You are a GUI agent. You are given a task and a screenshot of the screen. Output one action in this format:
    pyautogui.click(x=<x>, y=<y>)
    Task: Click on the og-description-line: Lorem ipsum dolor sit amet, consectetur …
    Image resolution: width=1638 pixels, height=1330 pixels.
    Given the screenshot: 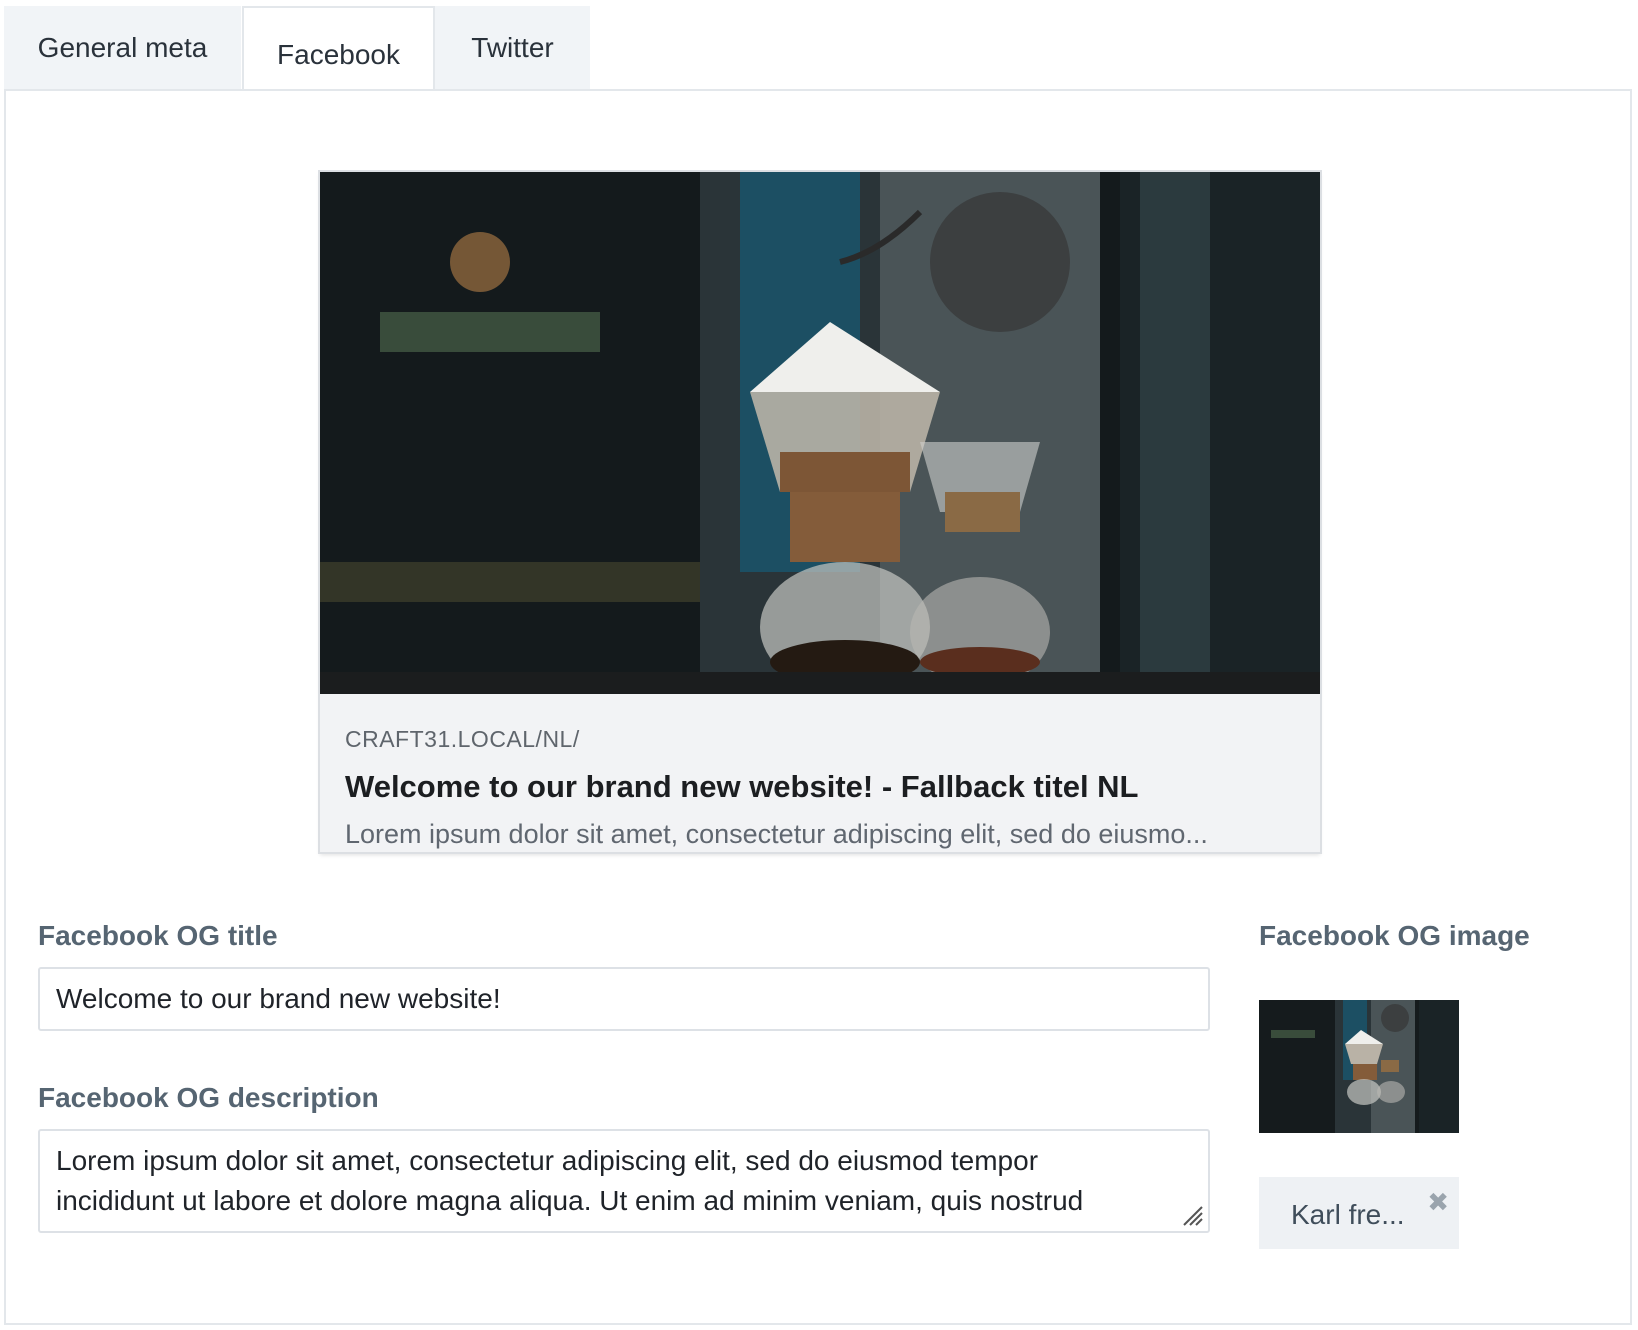 What is the action you would take?
    pyautogui.click(x=547, y=1160)
    